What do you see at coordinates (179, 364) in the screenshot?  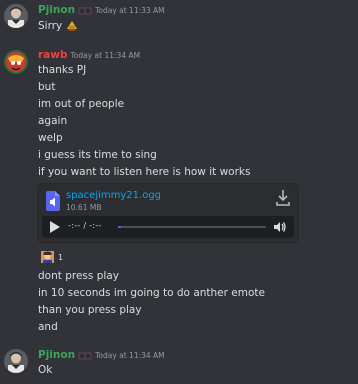 I see `message-group-pjinon-2: Pjinon Today at 11:34 AM Ok` at bounding box center [179, 364].